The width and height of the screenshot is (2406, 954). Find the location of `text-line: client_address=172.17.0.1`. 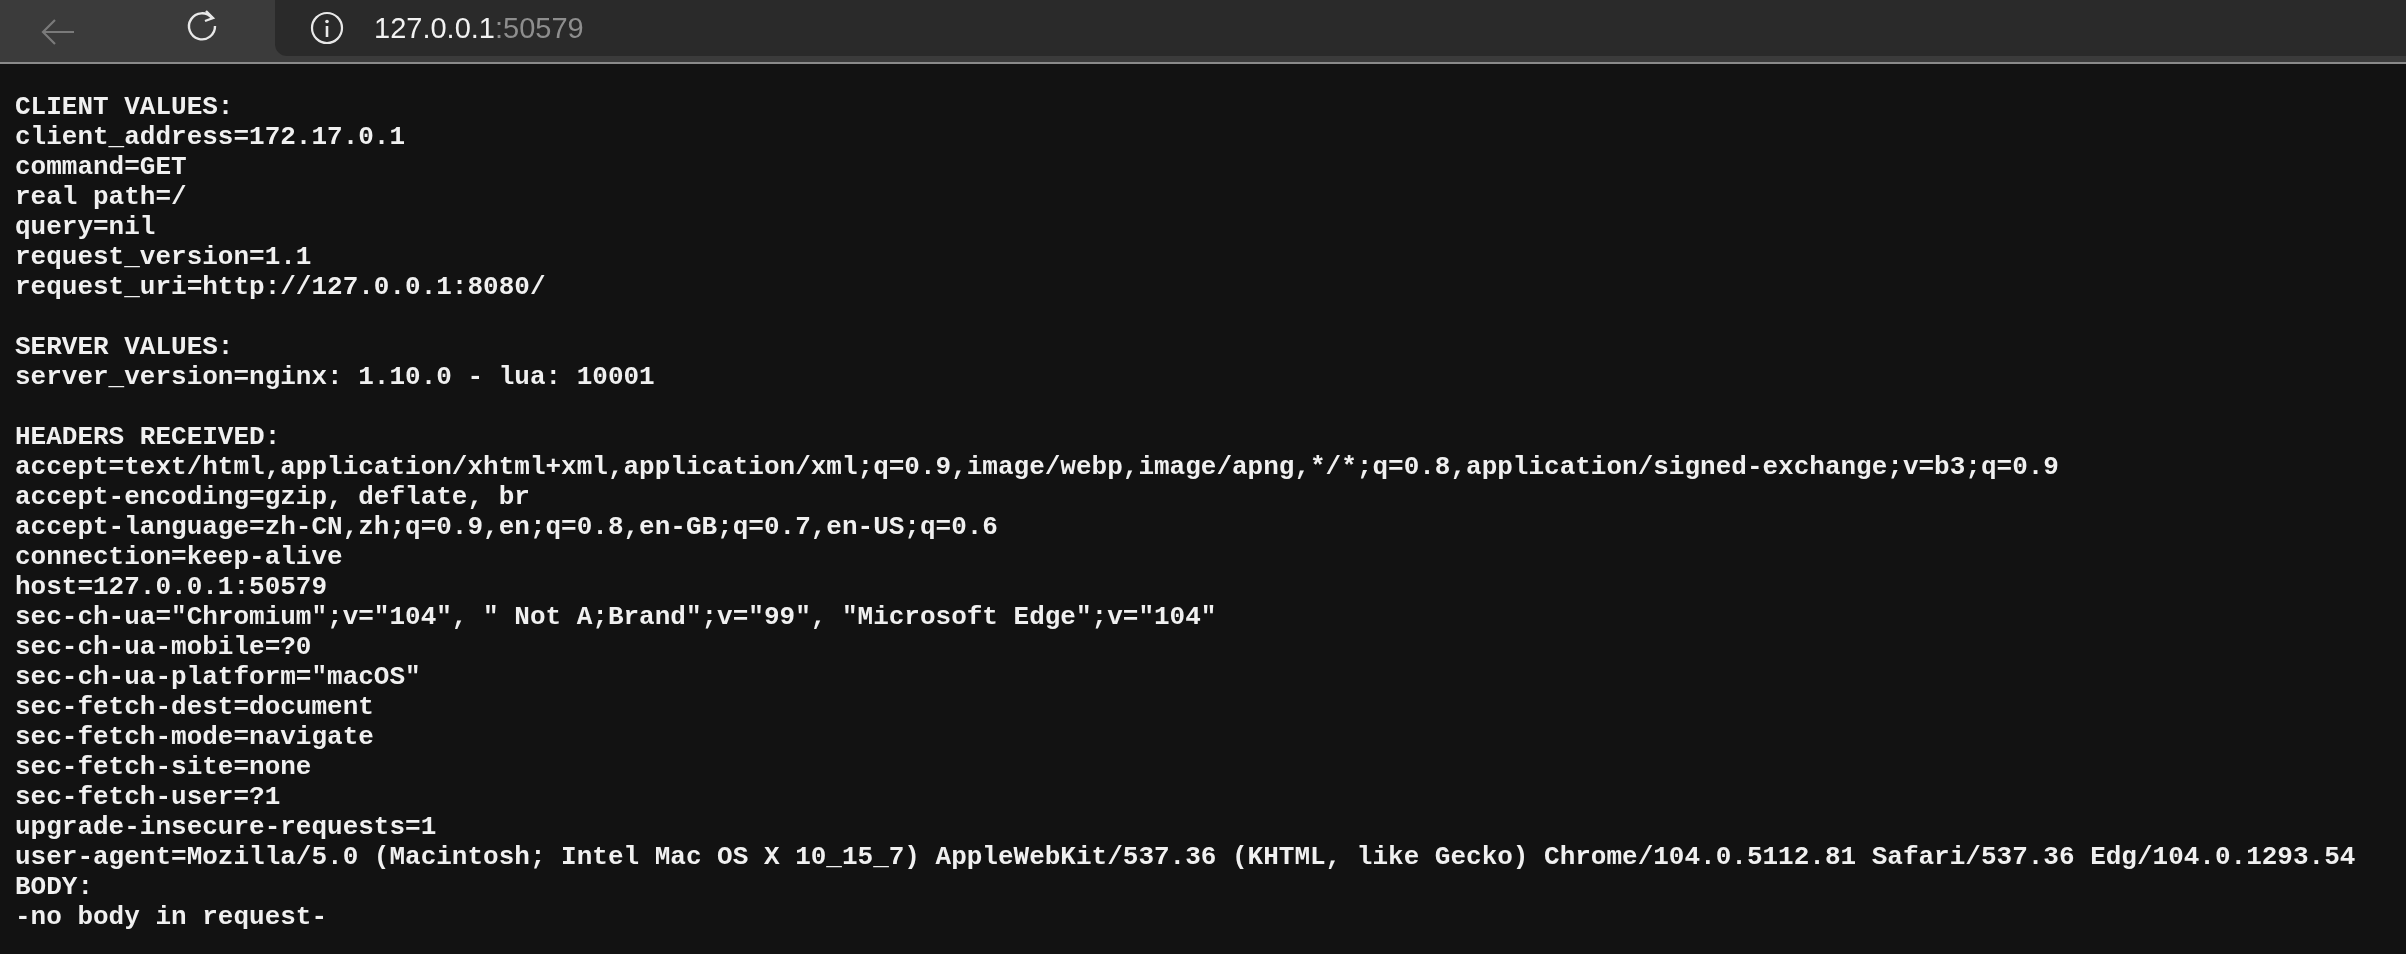

text-line: client_address=172.17.0.1 is located at coordinates (210, 137).